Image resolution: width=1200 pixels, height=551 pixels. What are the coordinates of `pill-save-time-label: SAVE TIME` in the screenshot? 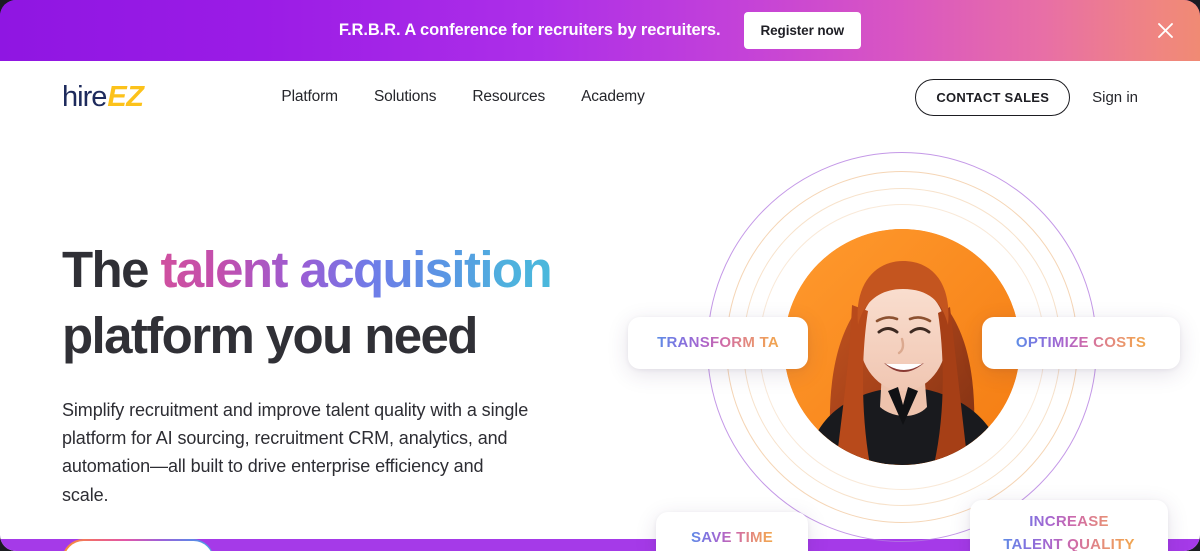 It's located at (732, 537).